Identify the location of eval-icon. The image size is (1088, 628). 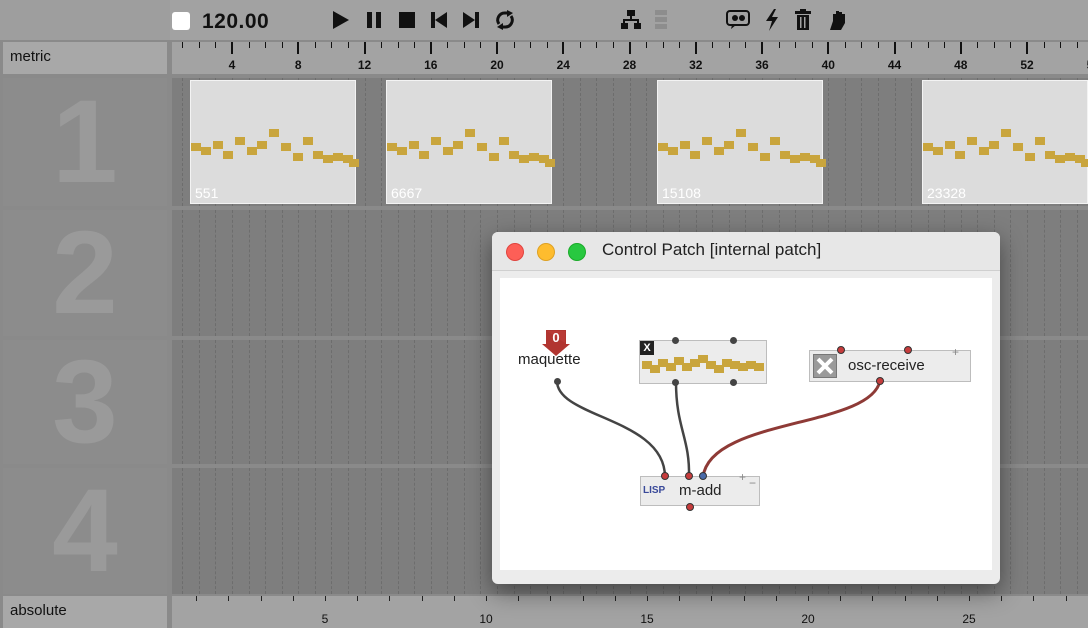
(738, 20).